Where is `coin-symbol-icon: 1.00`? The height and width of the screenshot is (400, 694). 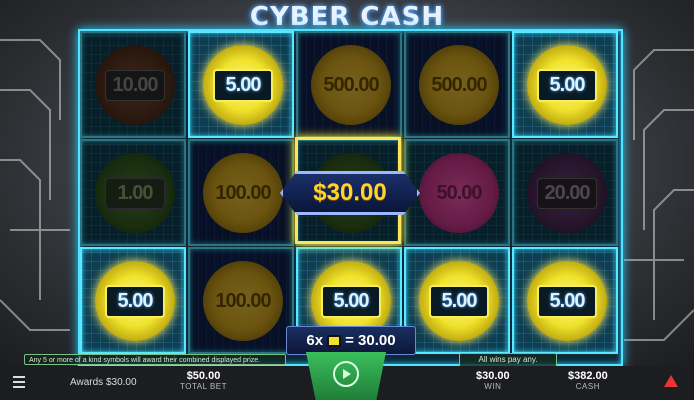
coin-symbol-icon: 1.00 is located at coordinates (135, 193).